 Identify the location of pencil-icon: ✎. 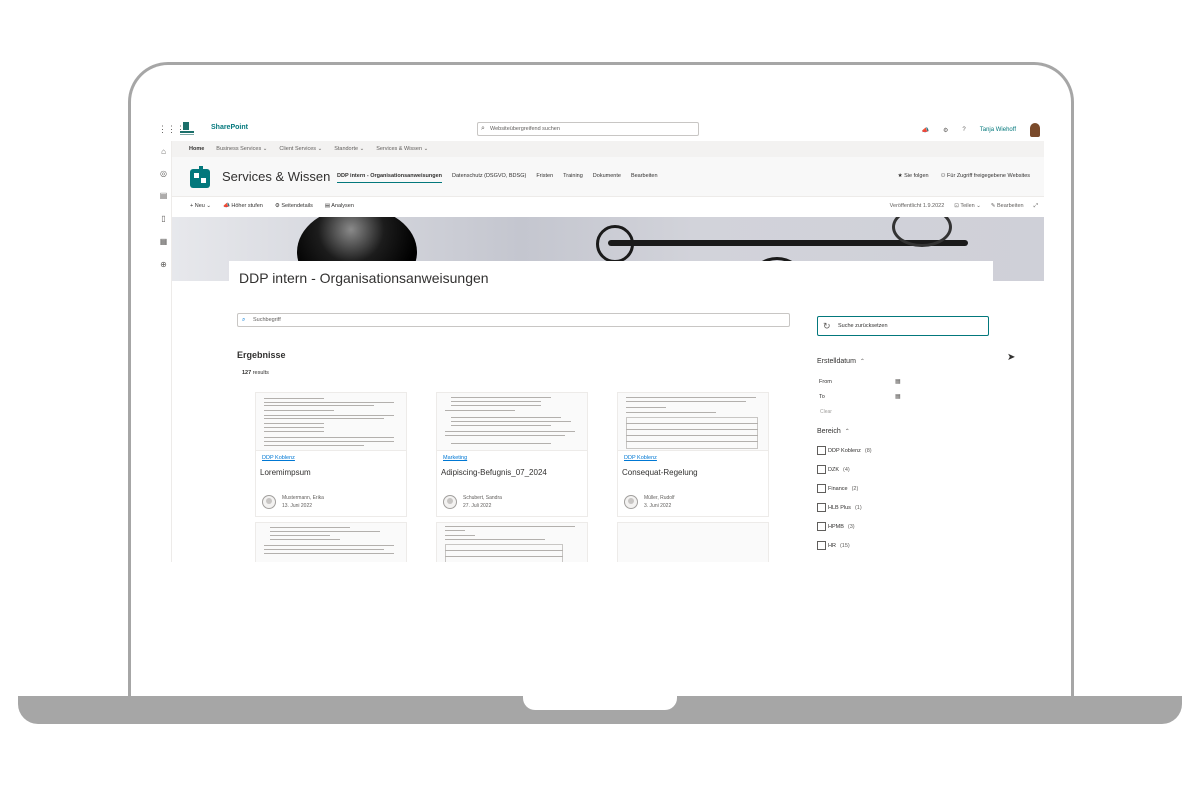
(993, 206).